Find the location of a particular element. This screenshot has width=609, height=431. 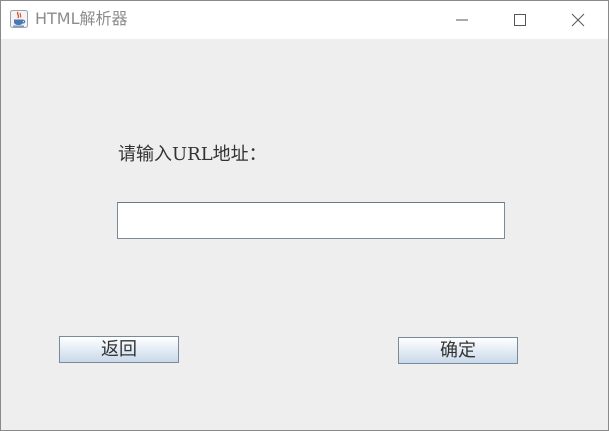

close-icon is located at coordinates (578, 20).